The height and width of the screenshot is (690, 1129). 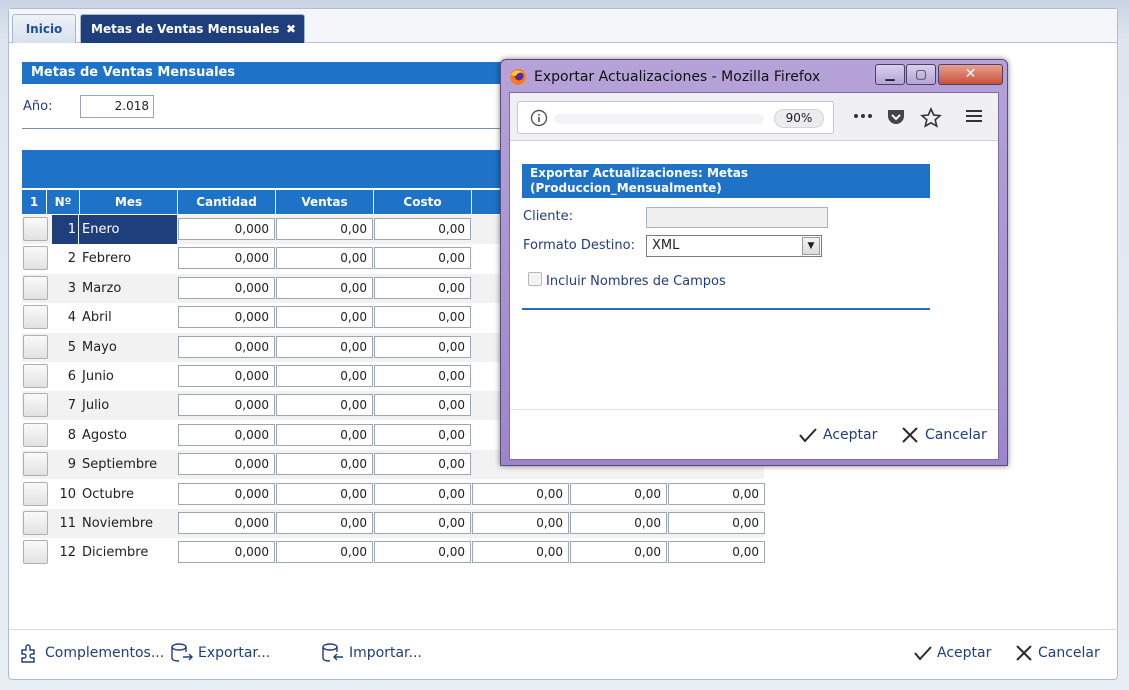 I want to click on table-row: 12 Diciembre 0,000 0,00 0,00 0,00 0,00 0,00, so click(x=393, y=552).